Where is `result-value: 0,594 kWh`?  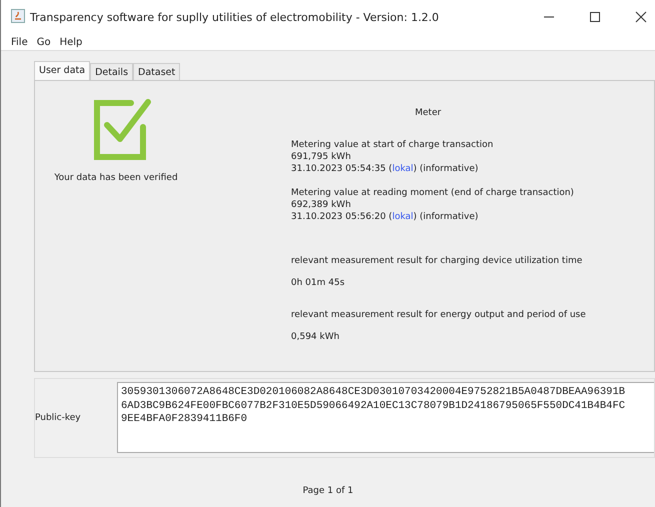 result-value: 0,594 kWh is located at coordinates (315, 337).